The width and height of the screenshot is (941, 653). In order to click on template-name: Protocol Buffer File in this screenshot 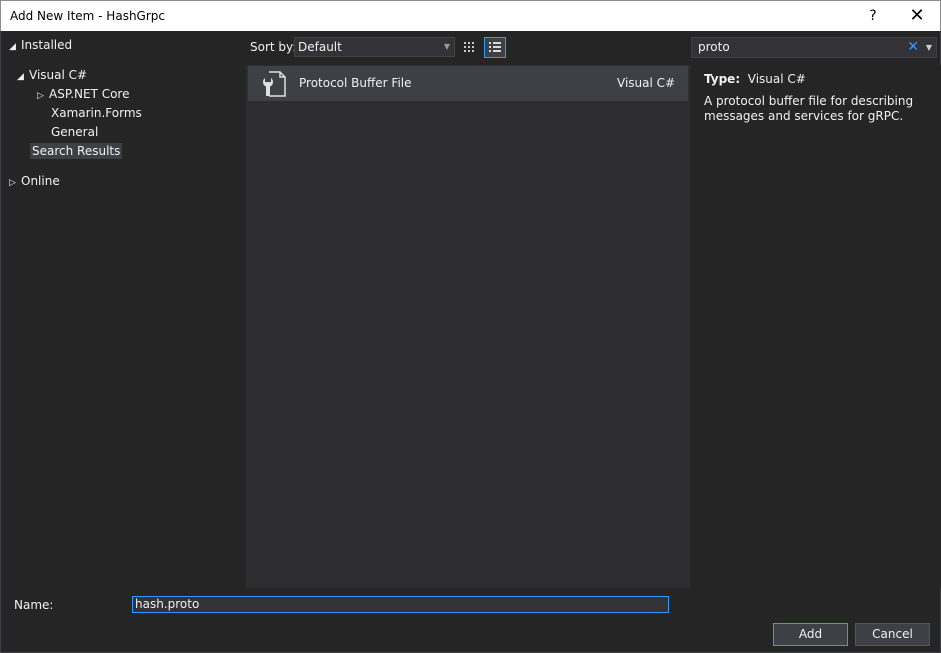, I will do `click(355, 83)`.